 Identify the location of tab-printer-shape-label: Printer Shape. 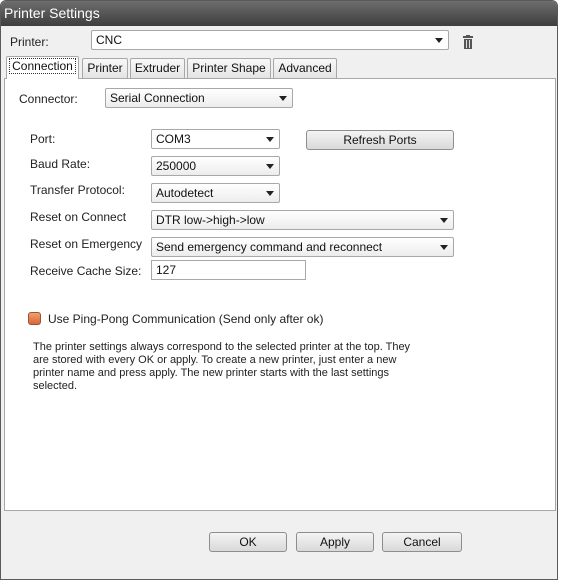
(229, 68).